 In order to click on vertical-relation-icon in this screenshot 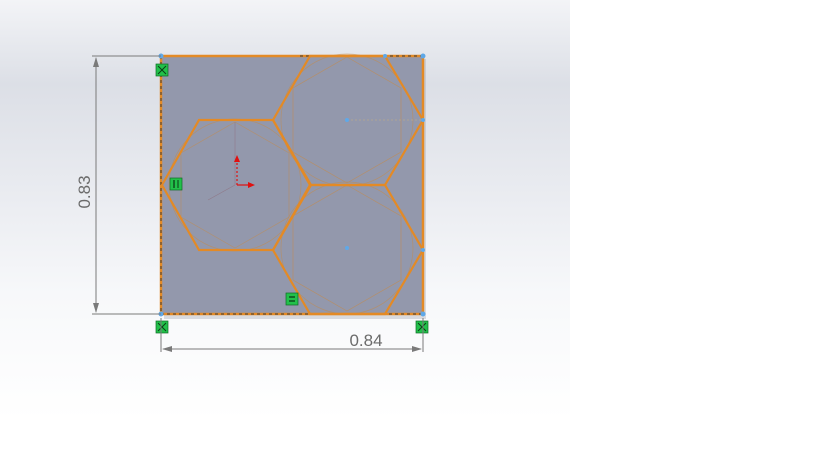, I will do `click(176, 184)`.